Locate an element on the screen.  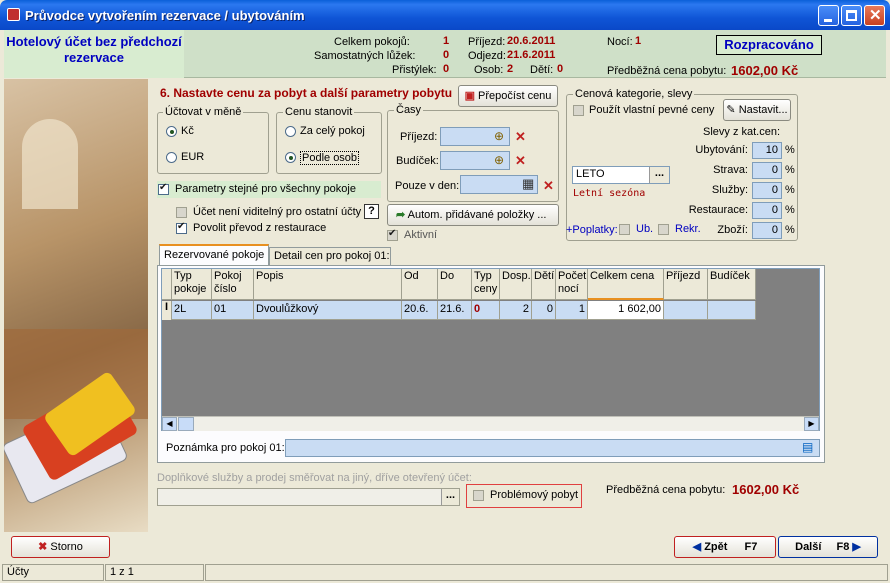
column-header: Pokoj číslo is located at coordinates (233, 284).